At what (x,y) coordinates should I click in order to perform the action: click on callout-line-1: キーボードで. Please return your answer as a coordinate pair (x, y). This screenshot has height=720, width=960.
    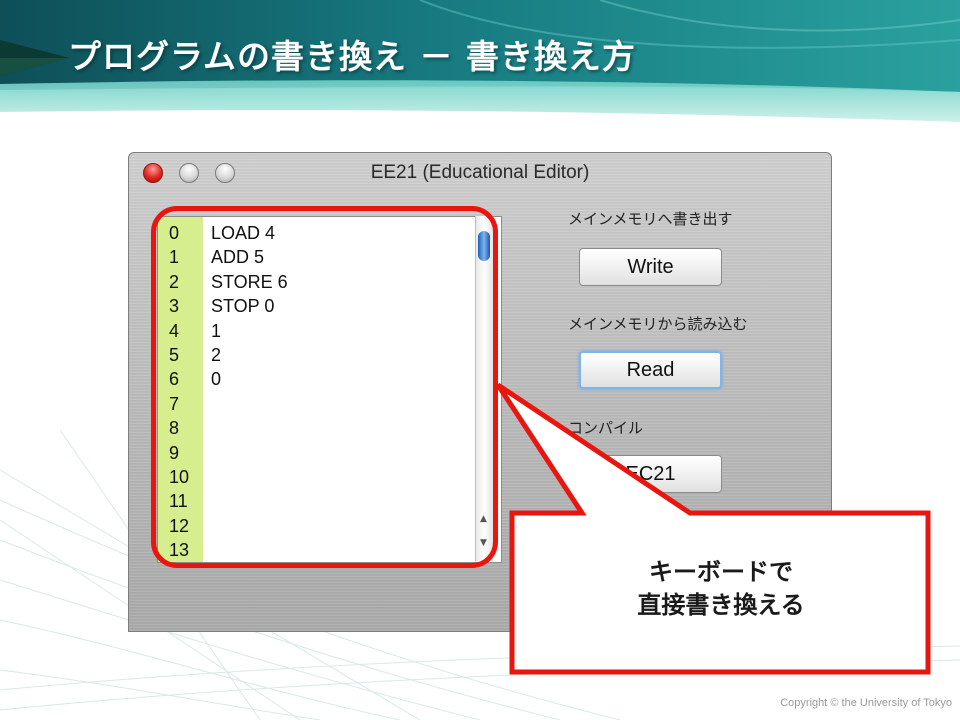
    Looking at the image, I should click on (721, 572).